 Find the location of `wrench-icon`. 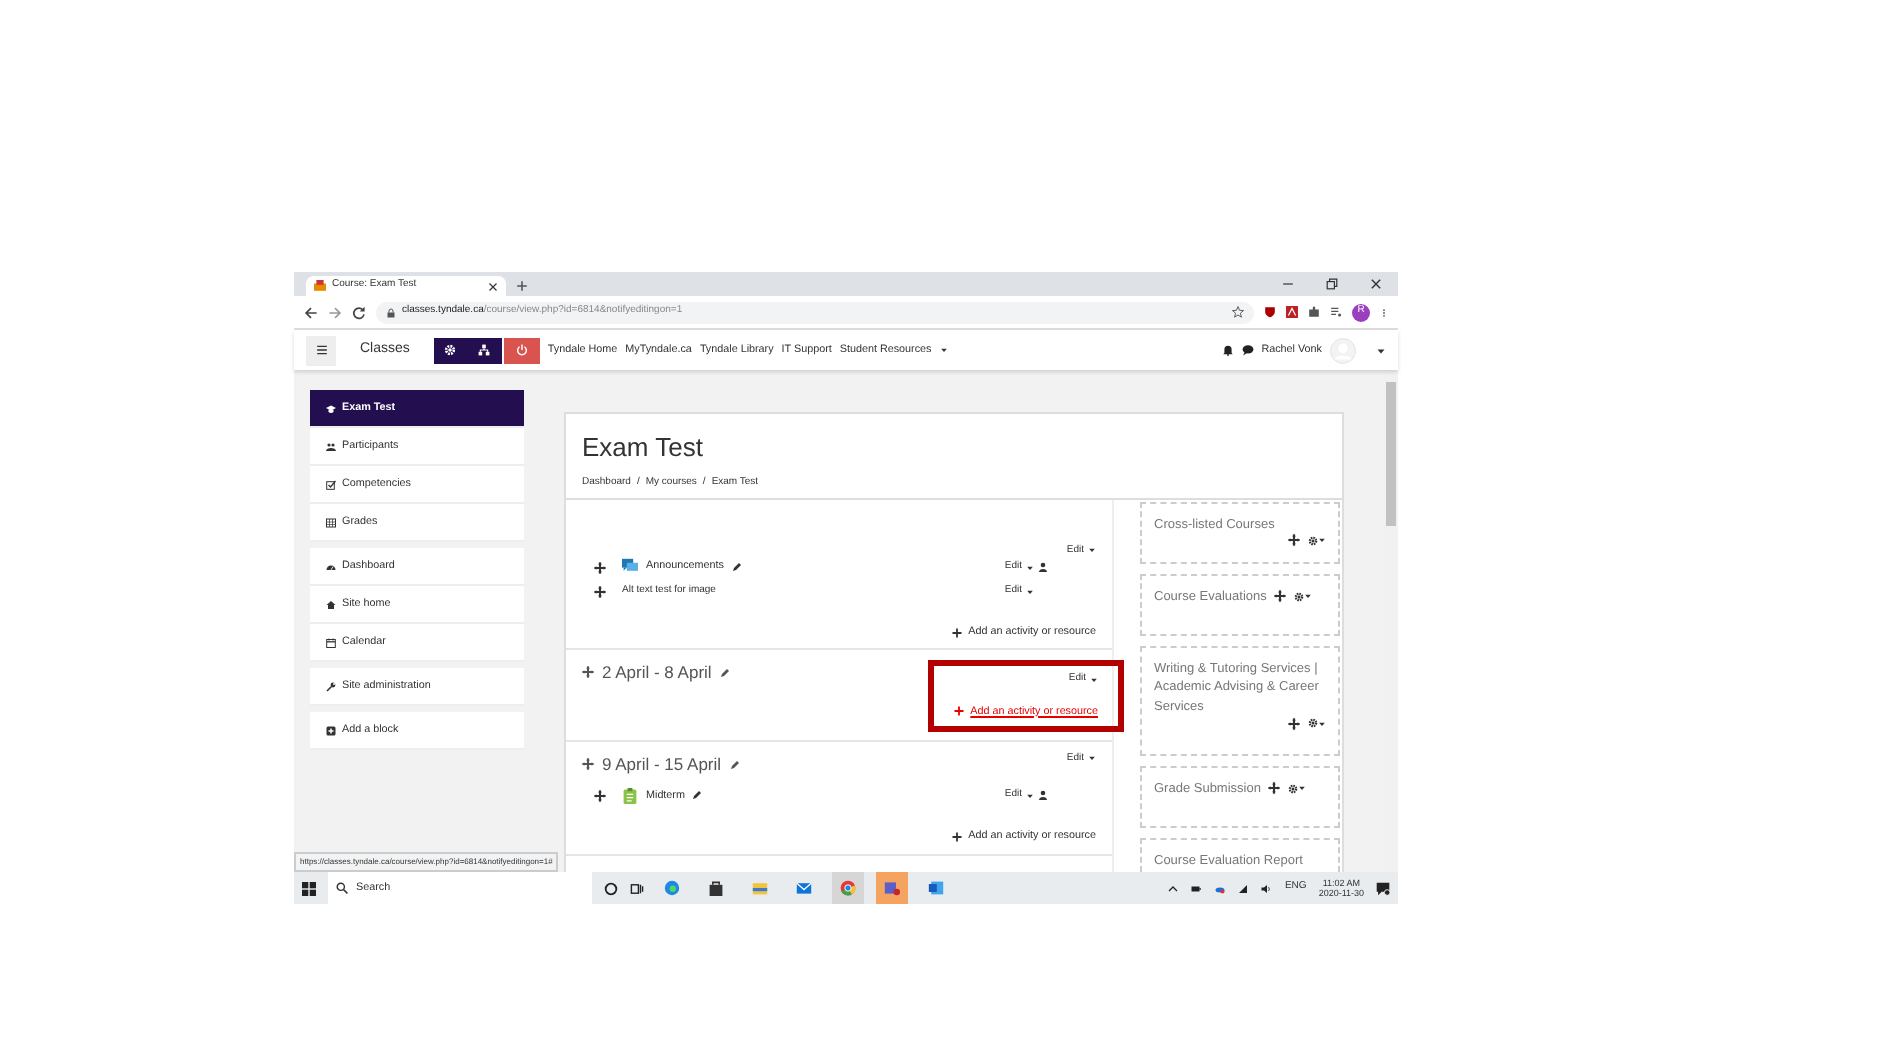

wrench-icon is located at coordinates (331, 686).